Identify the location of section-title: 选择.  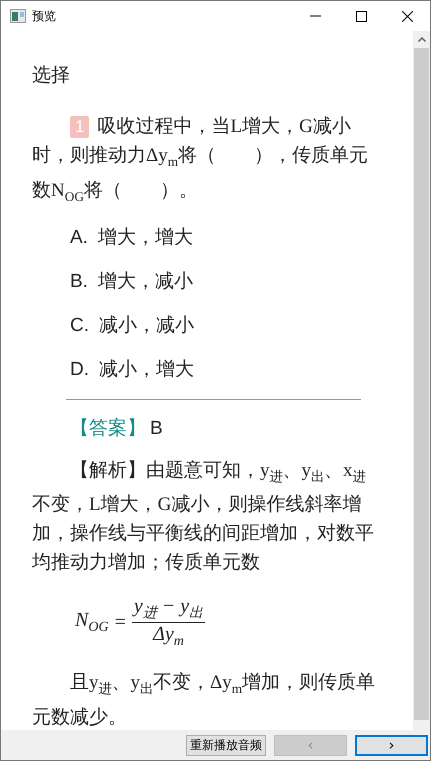
(51, 76).